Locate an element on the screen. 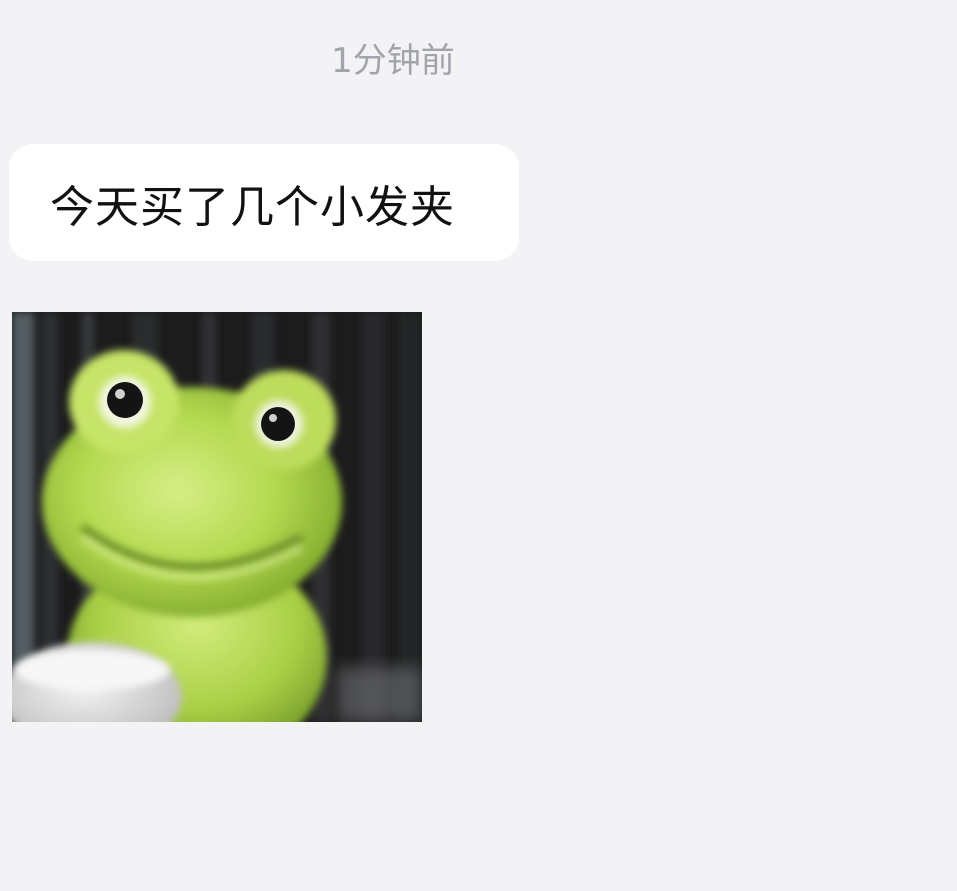 The image size is (957, 891). message-bubble: 今天买了几个小发夹 is located at coordinates (264, 202).